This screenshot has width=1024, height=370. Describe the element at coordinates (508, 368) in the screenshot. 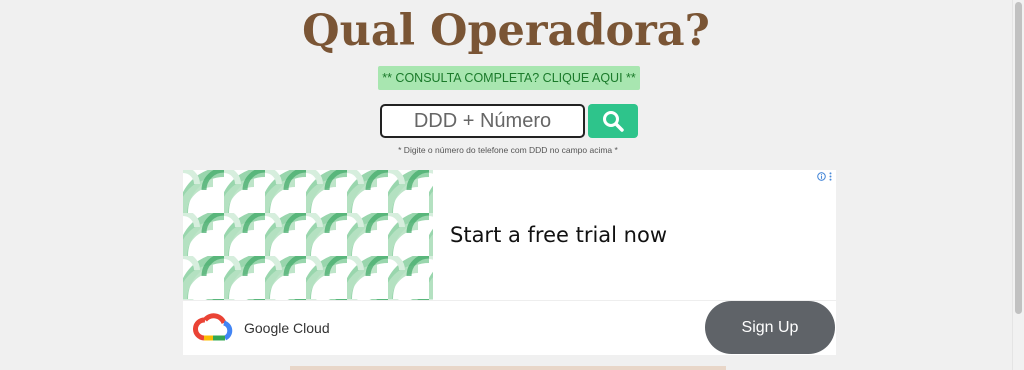

I see `page-footer-edge` at that location.